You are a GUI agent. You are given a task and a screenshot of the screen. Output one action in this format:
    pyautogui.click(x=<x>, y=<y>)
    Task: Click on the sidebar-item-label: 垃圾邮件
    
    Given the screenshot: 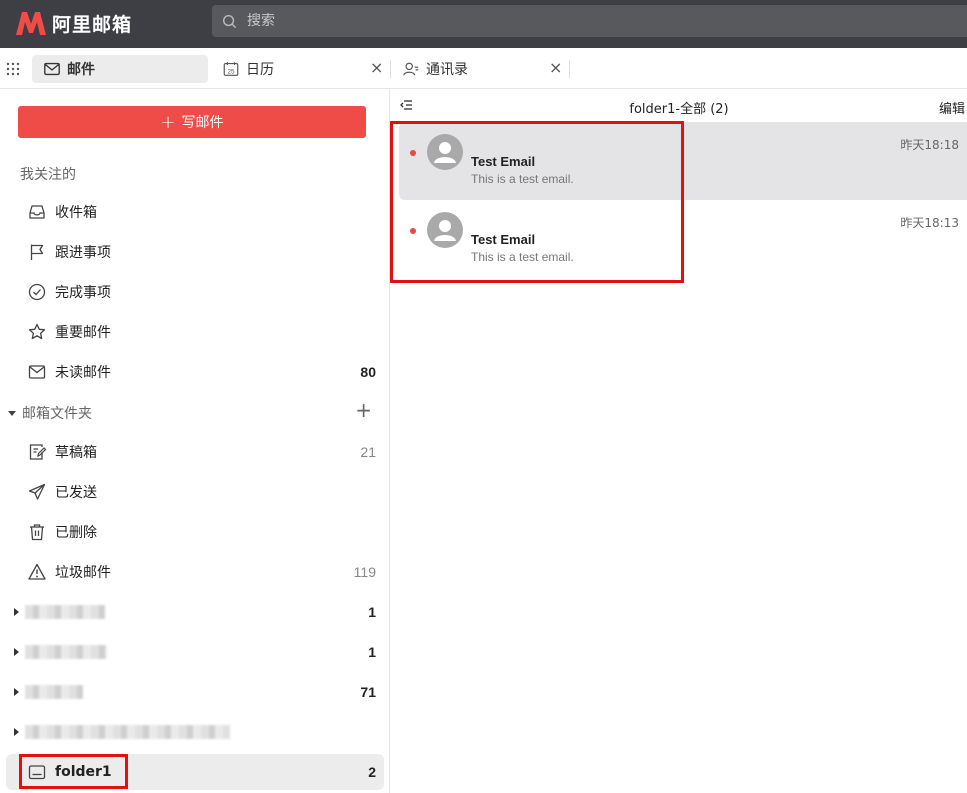 What is the action you would take?
    pyautogui.click(x=83, y=573)
    